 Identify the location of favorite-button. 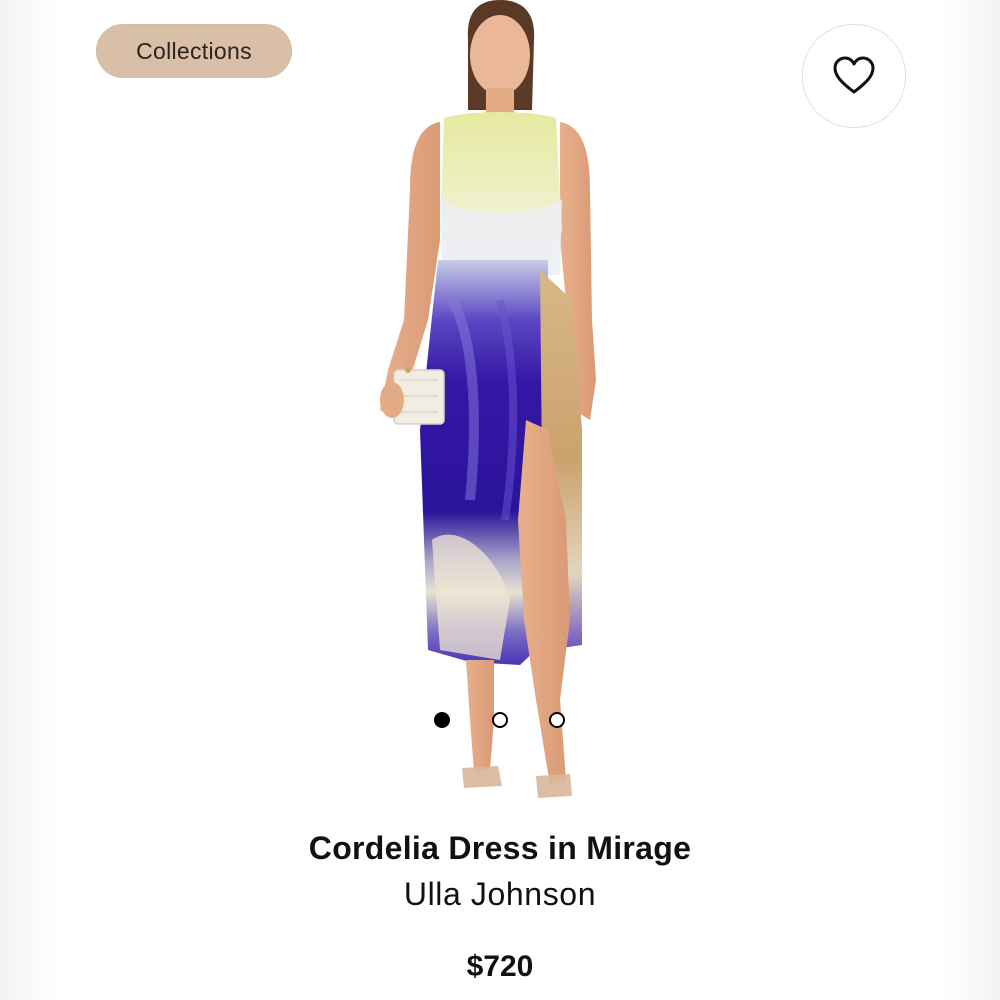
(854, 76).